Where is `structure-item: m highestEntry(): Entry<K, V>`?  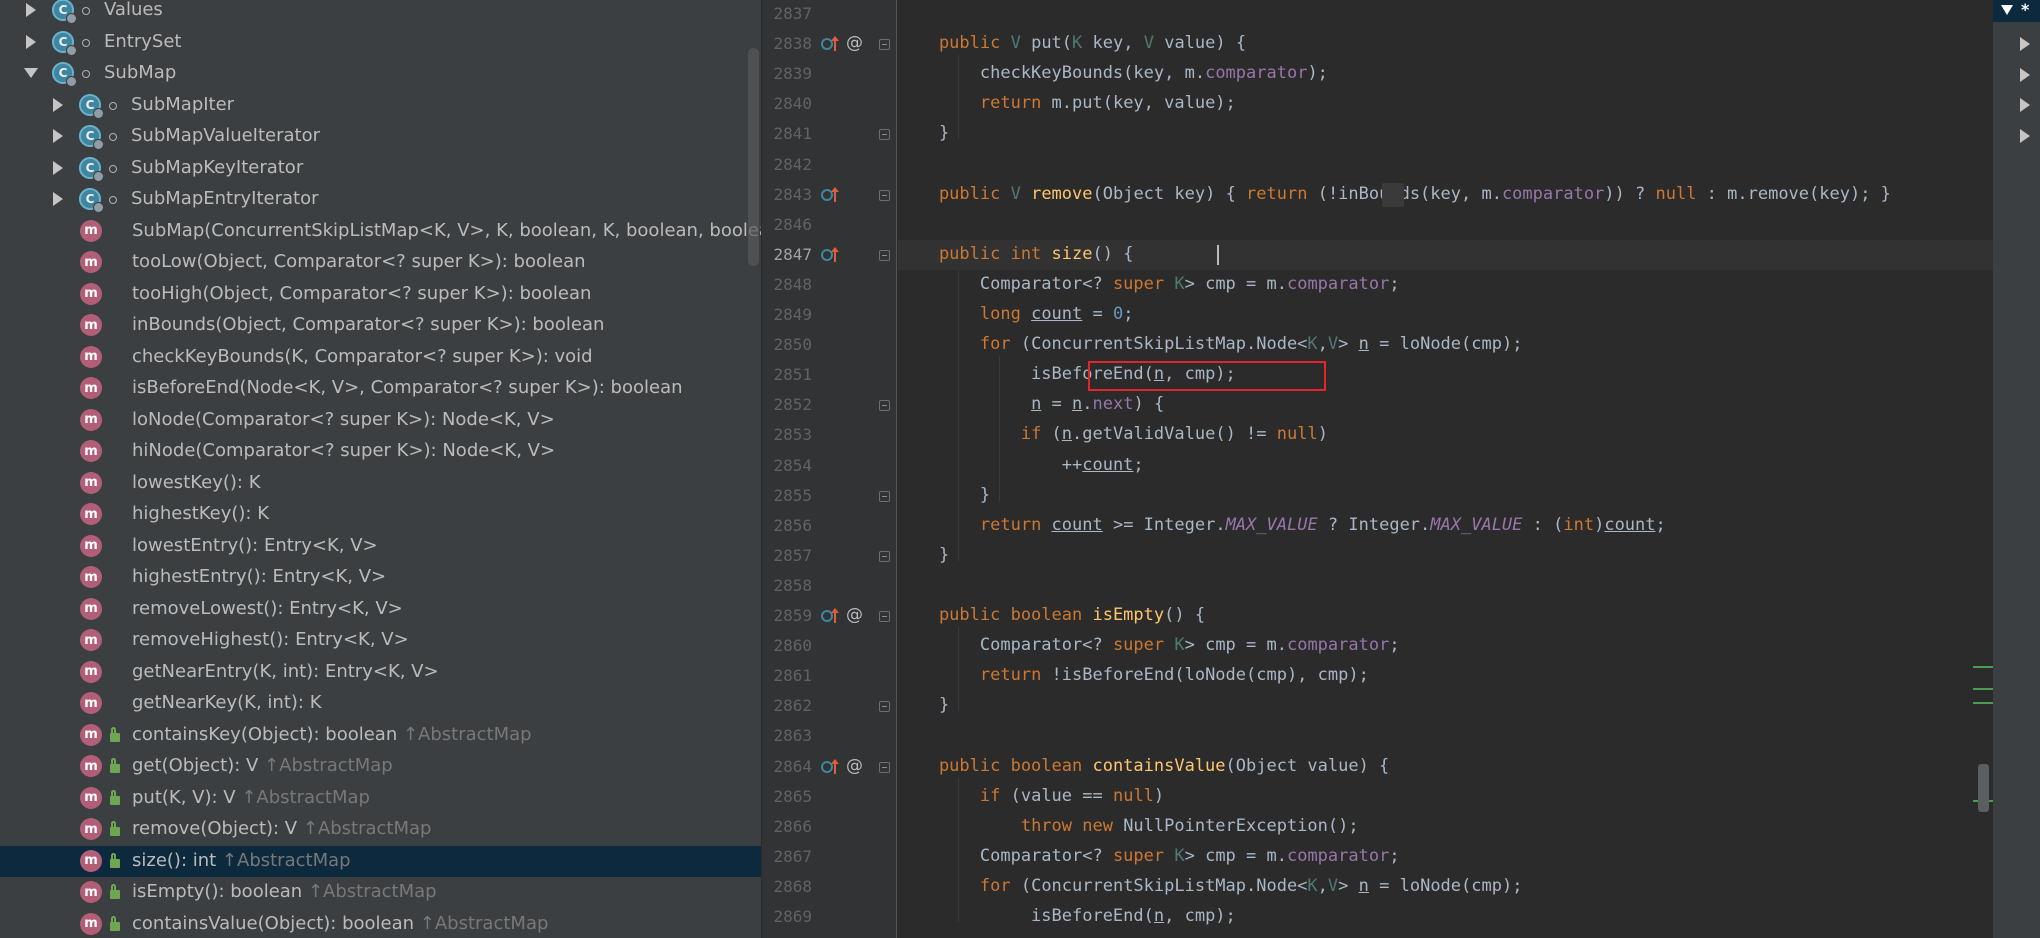 structure-item: m highestEntry(): Entry<K, V> is located at coordinates (380, 577).